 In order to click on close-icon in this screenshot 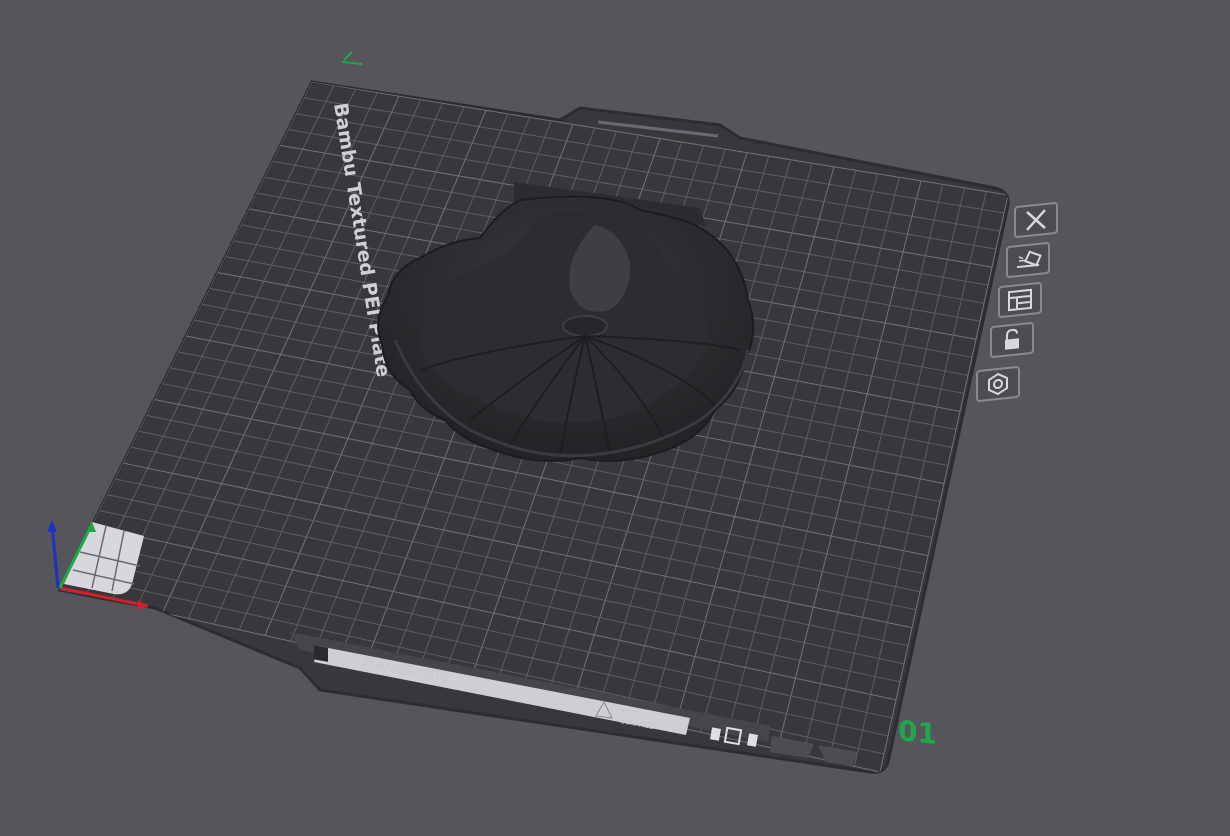, I will do `click(1036, 220)`.